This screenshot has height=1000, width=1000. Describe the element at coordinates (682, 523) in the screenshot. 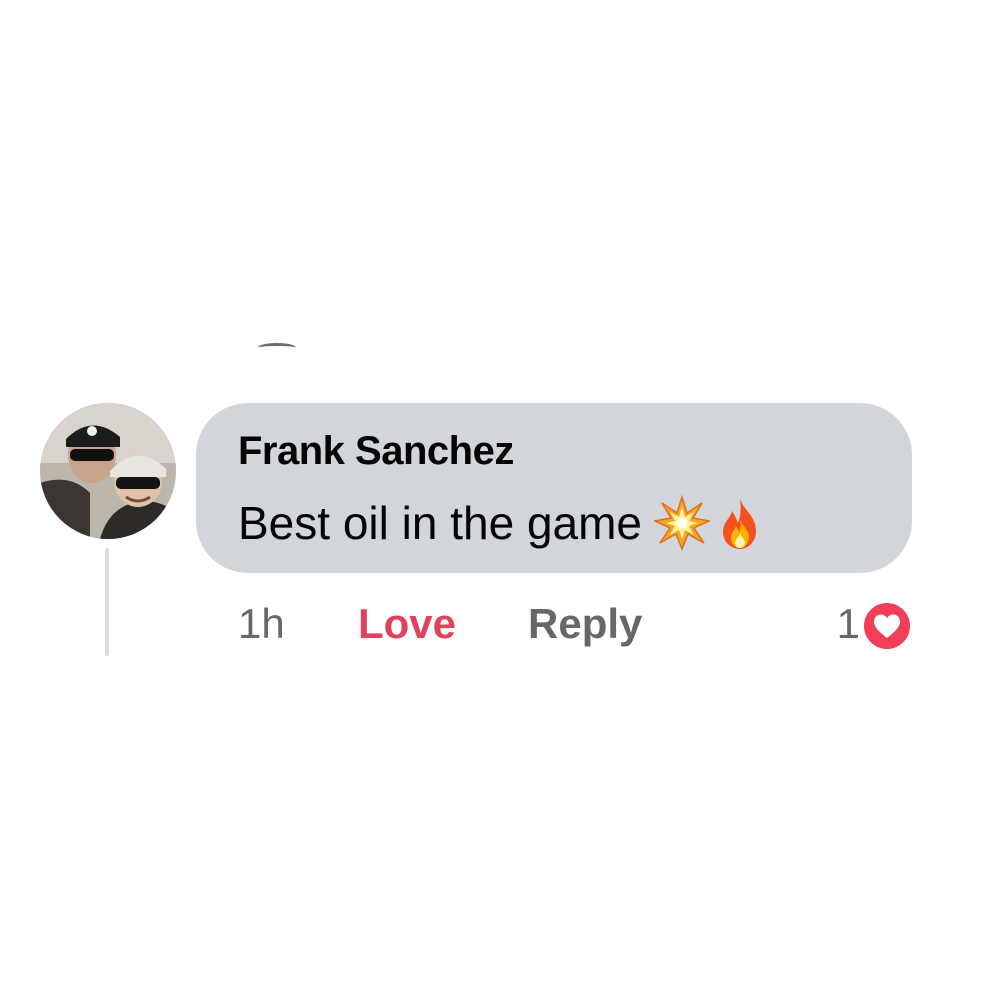

I see `collision-emoji-icon` at that location.